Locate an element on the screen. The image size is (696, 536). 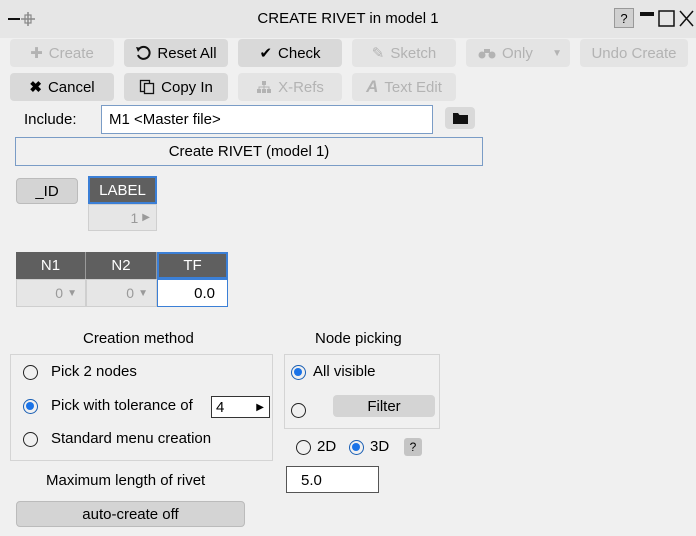
window-title: CREATE RIVET in model 1 is located at coordinates (348, 18).